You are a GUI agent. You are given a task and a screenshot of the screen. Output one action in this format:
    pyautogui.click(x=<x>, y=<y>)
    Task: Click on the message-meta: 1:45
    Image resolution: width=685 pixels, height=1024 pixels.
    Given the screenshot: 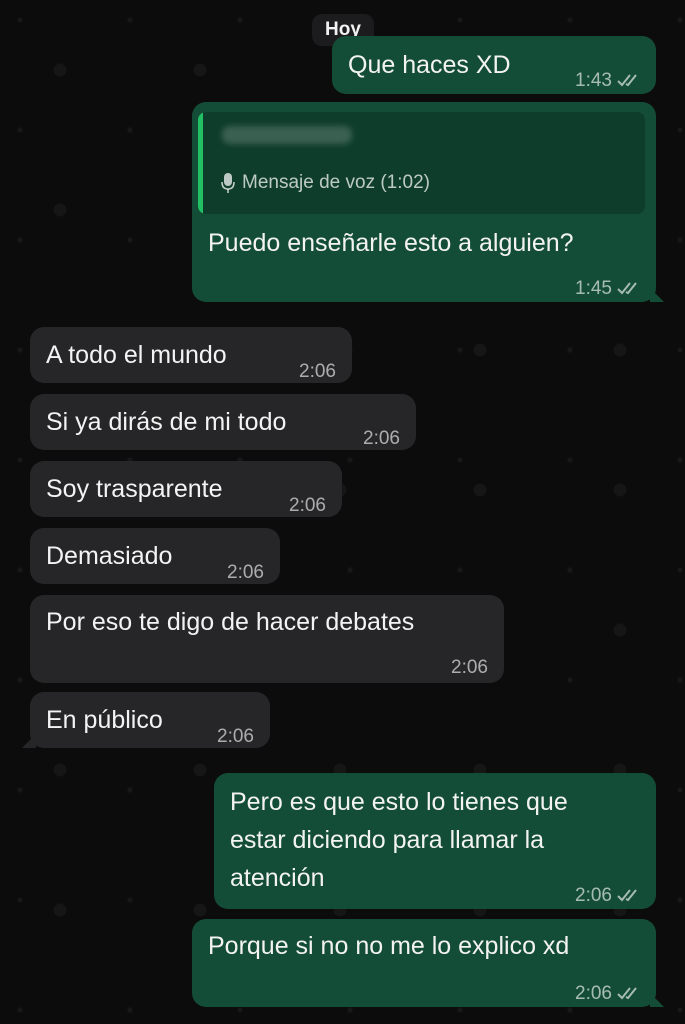 What is the action you would take?
    pyautogui.click(x=608, y=289)
    